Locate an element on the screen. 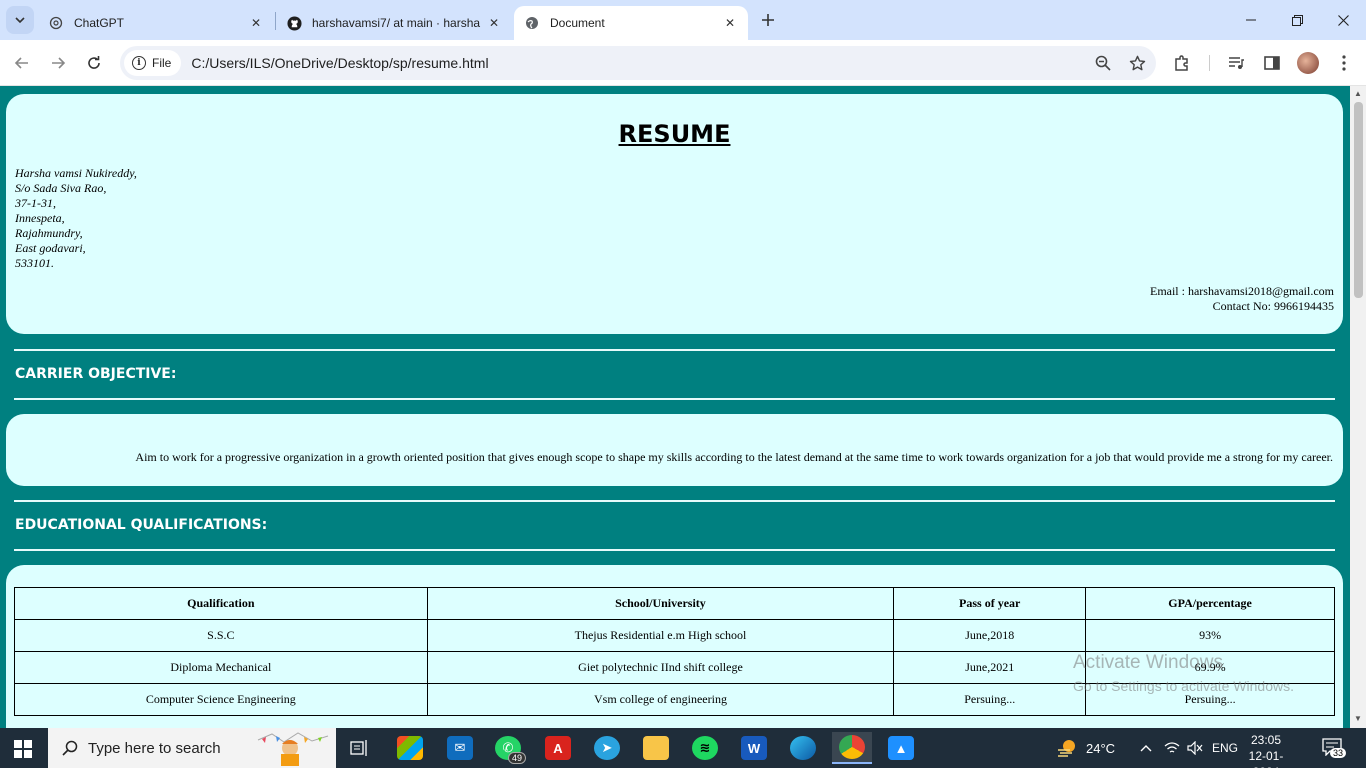 The height and width of the screenshot is (768, 1366). tab-search-button is located at coordinates (20, 20).